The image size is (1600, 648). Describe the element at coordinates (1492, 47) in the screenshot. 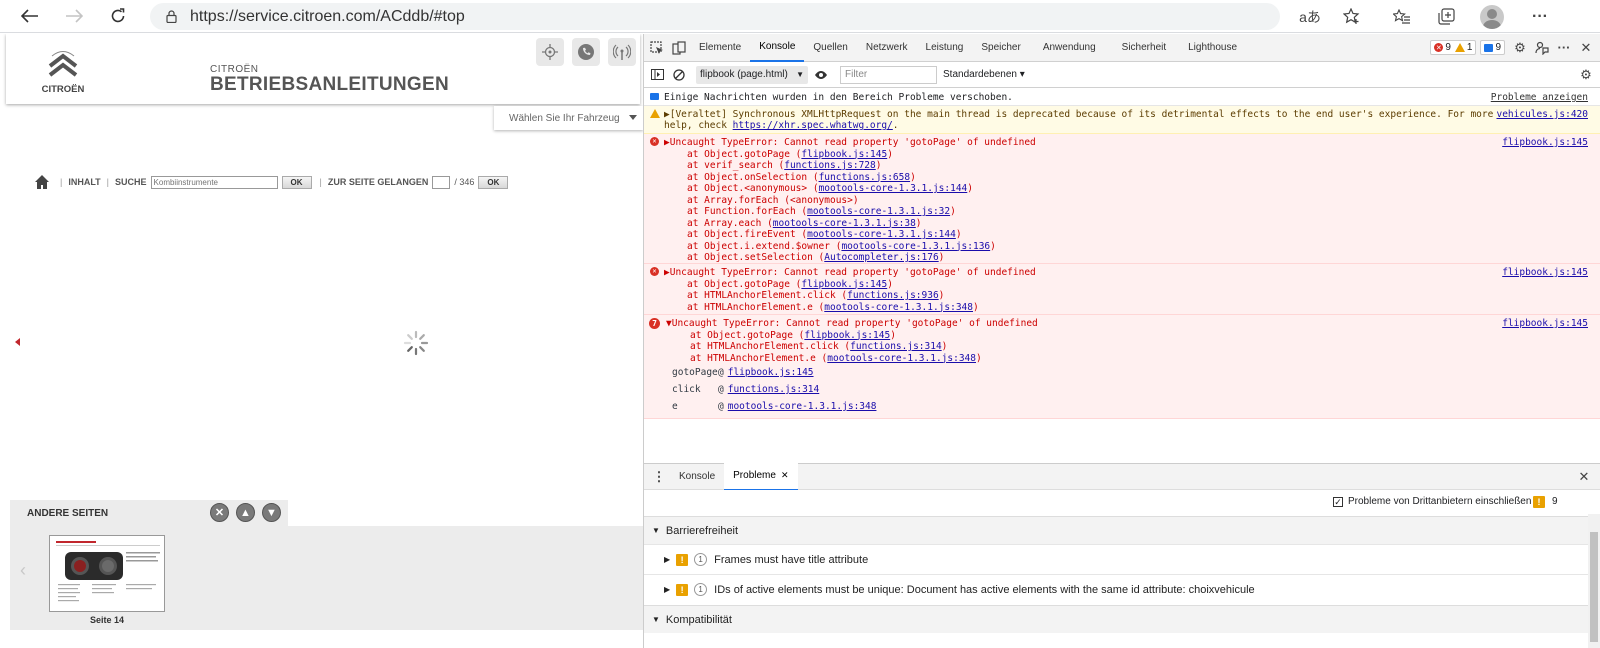

I see `info-badge: 9` at that location.